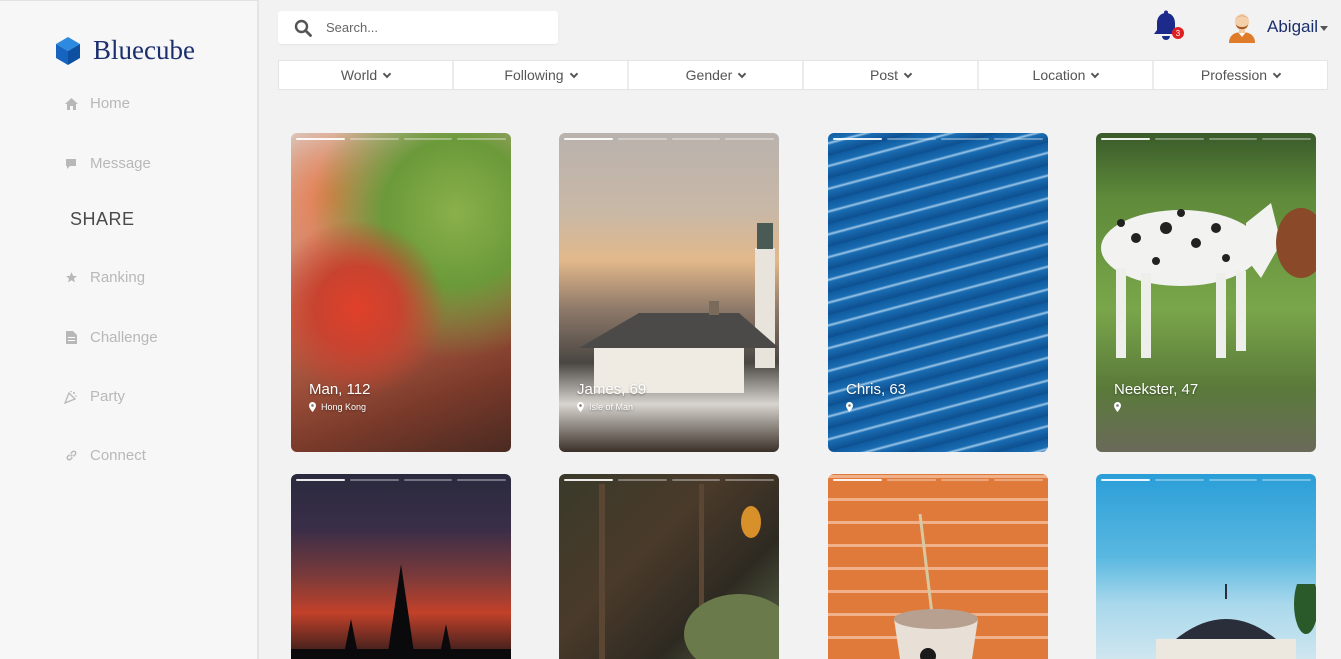 The width and height of the screenshot is (1341, 659). I want to click on horse-image, so click(1208, 280).